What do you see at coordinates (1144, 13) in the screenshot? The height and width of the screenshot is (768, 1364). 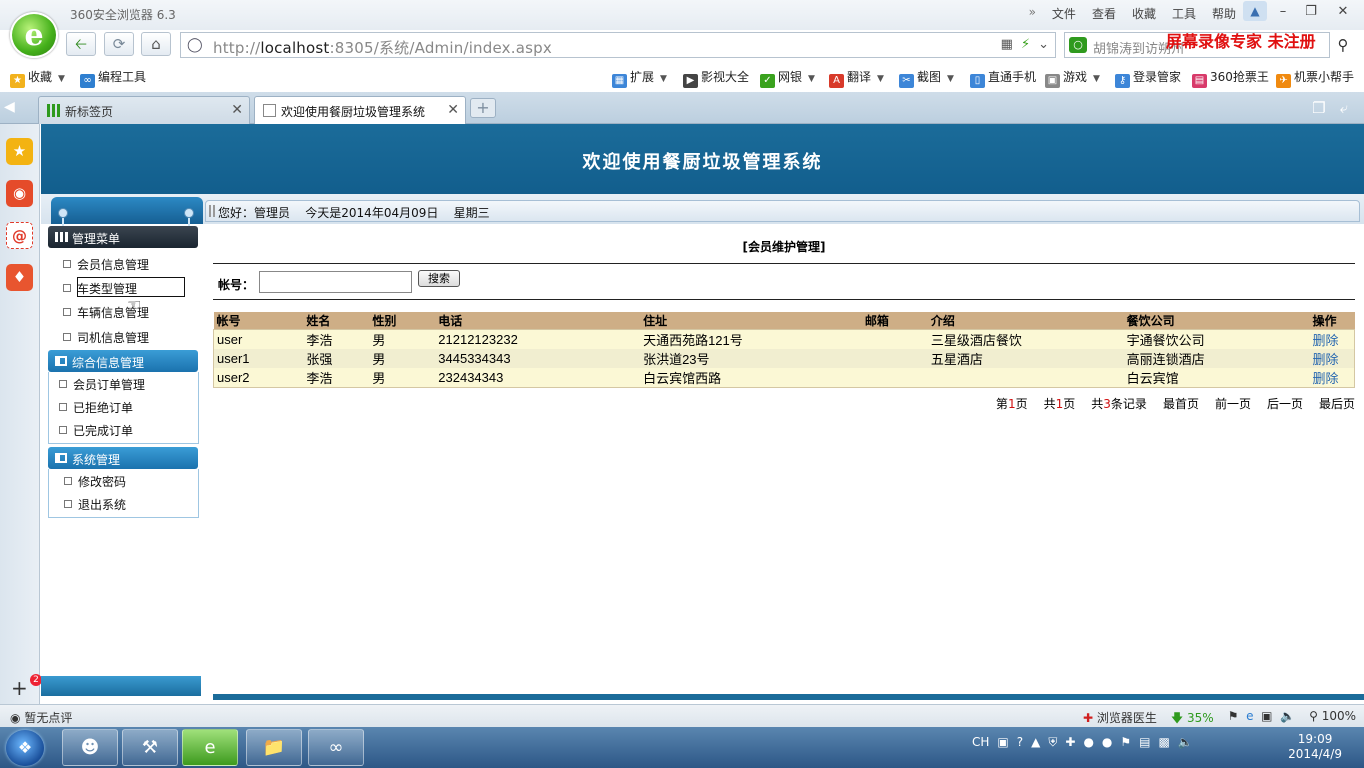 I see `menu-favorites: 收藏` at bounding box center [1144, 13].